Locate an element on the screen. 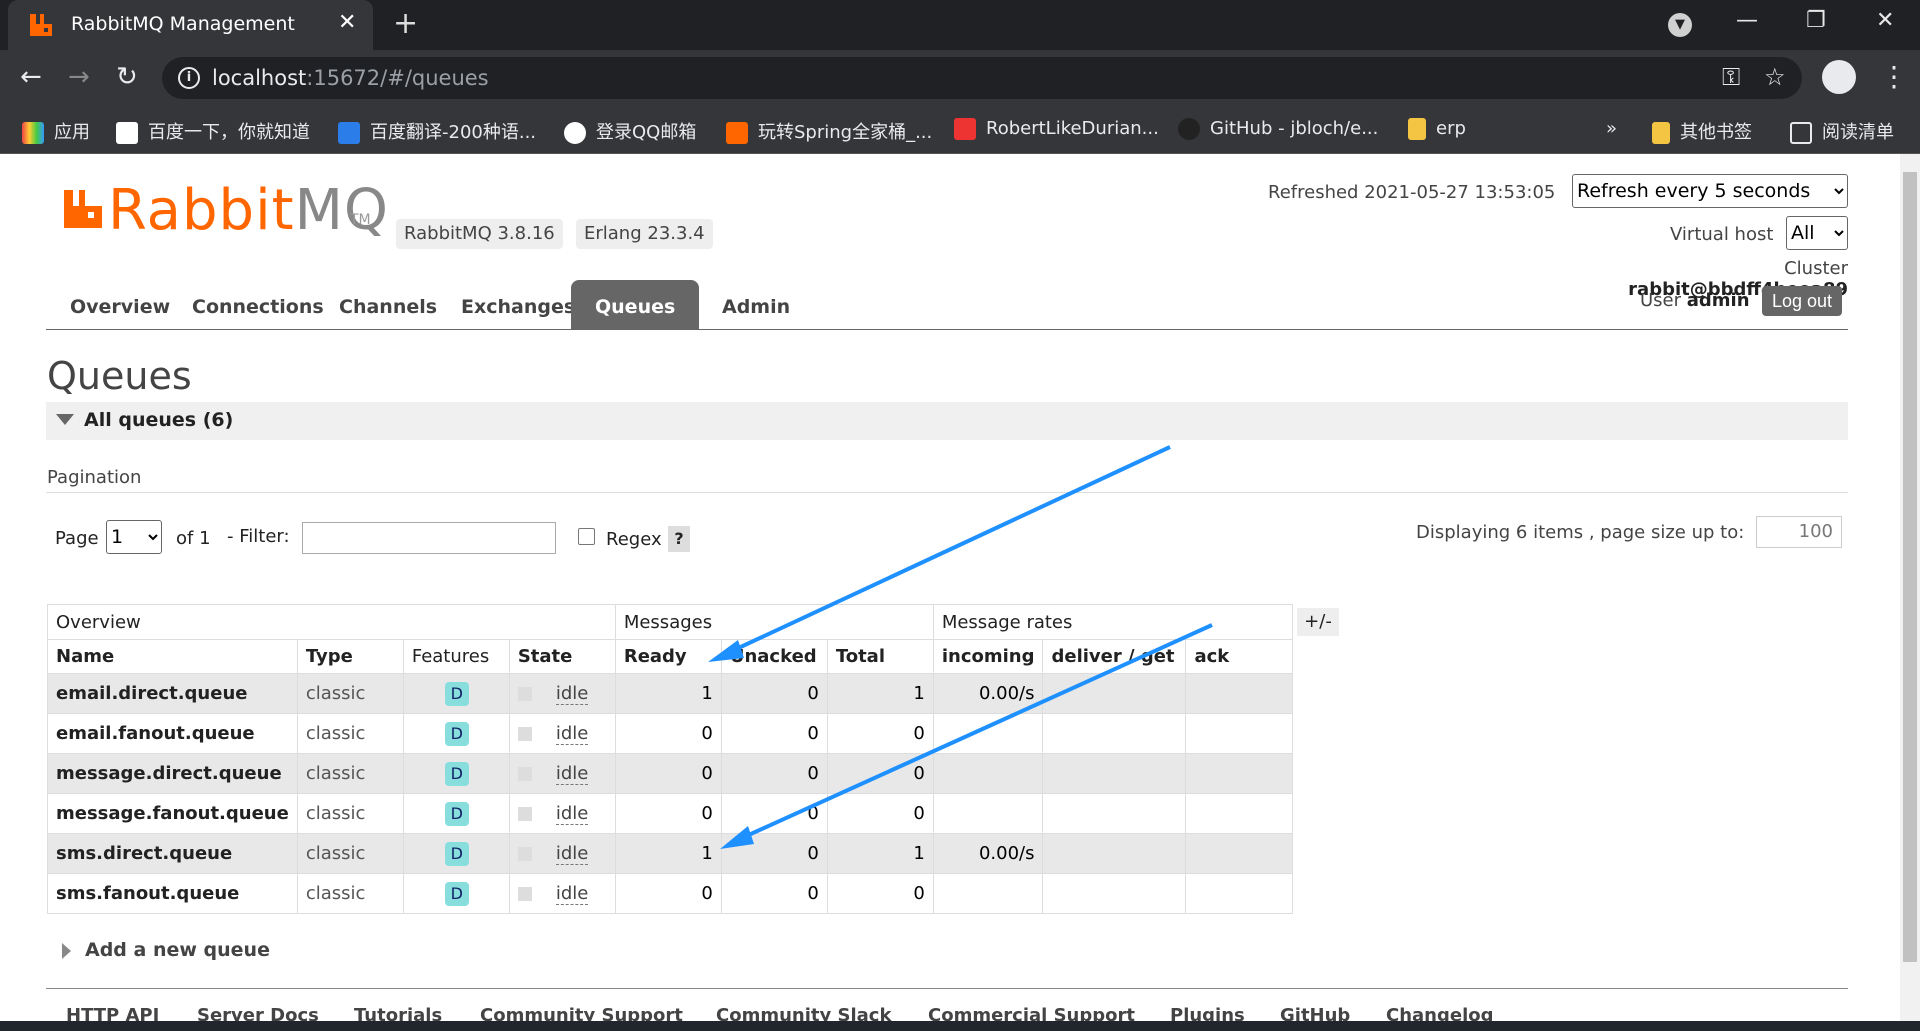  site-info-icon: i is located at coordinates (189, 78).